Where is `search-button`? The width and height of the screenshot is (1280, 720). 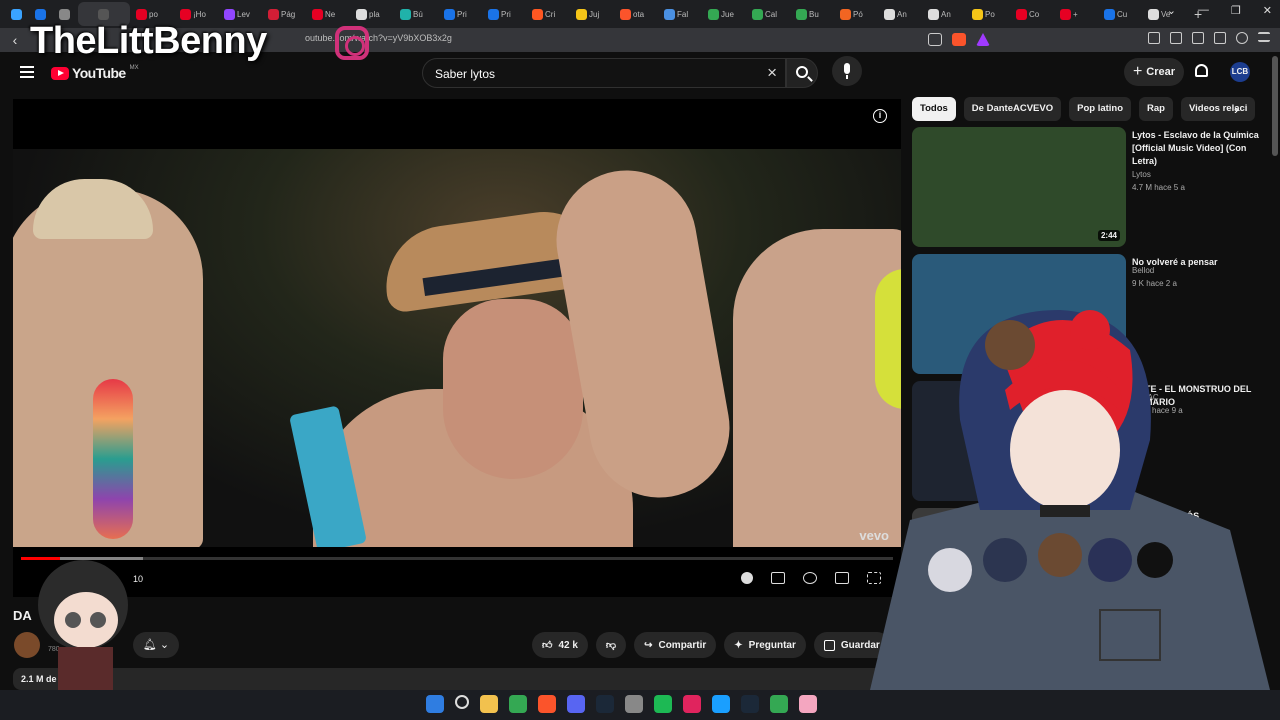 search-button is located at coordinates (802, 73).